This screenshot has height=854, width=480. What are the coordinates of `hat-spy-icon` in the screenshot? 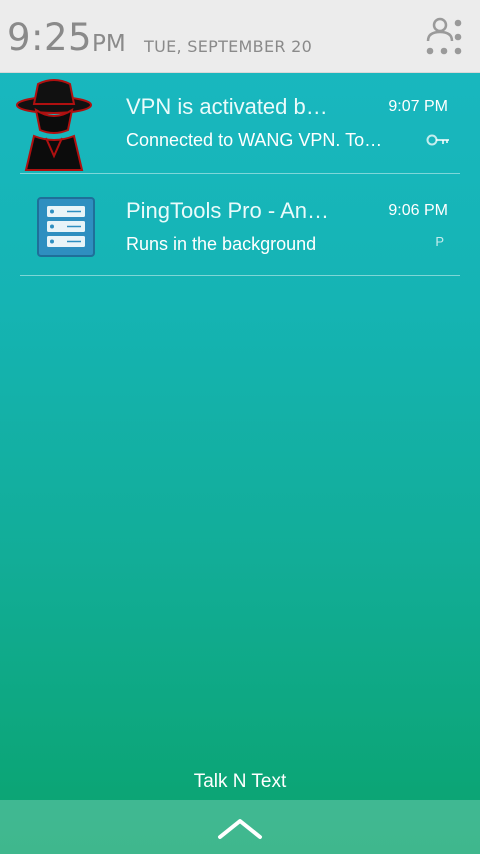 It's located at (54, 127).